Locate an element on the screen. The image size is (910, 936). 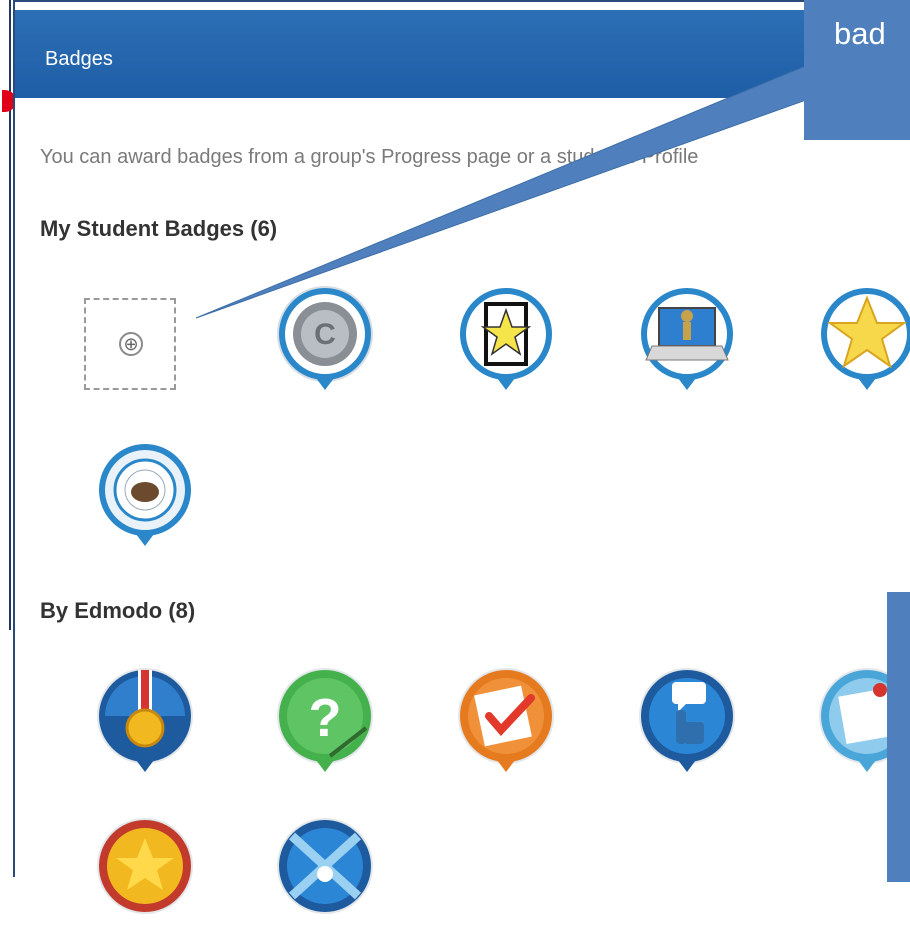
gold-star-icon is located at coordinates (145, 866).